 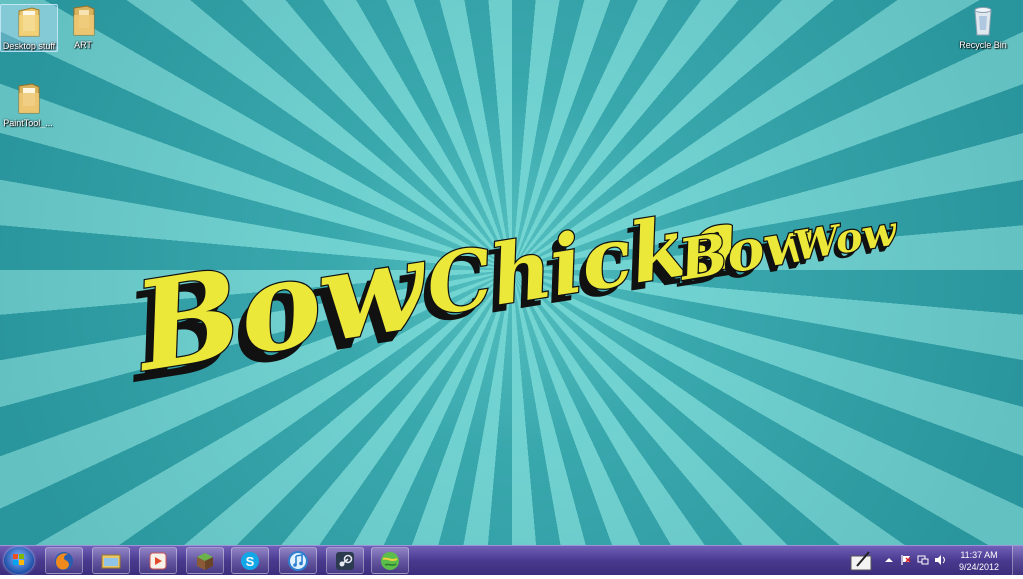 What do you see at coordinates (979, 555) in the screenshot?
I see `clock-time: 11:37 AM` at bounding box center [979, 555].